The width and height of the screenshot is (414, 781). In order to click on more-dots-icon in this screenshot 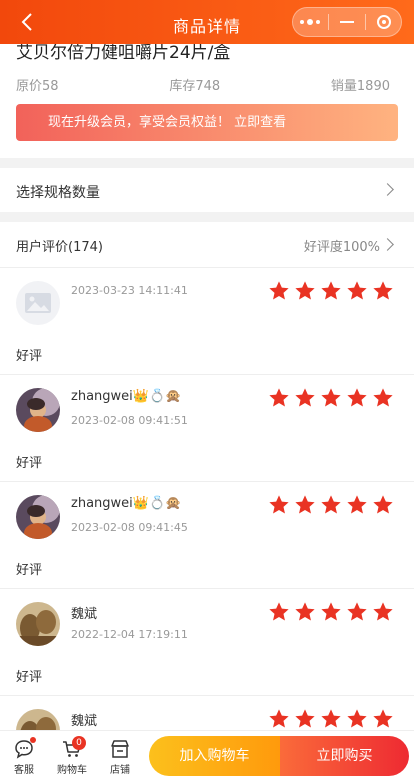, I will do `click(309, 21)`.